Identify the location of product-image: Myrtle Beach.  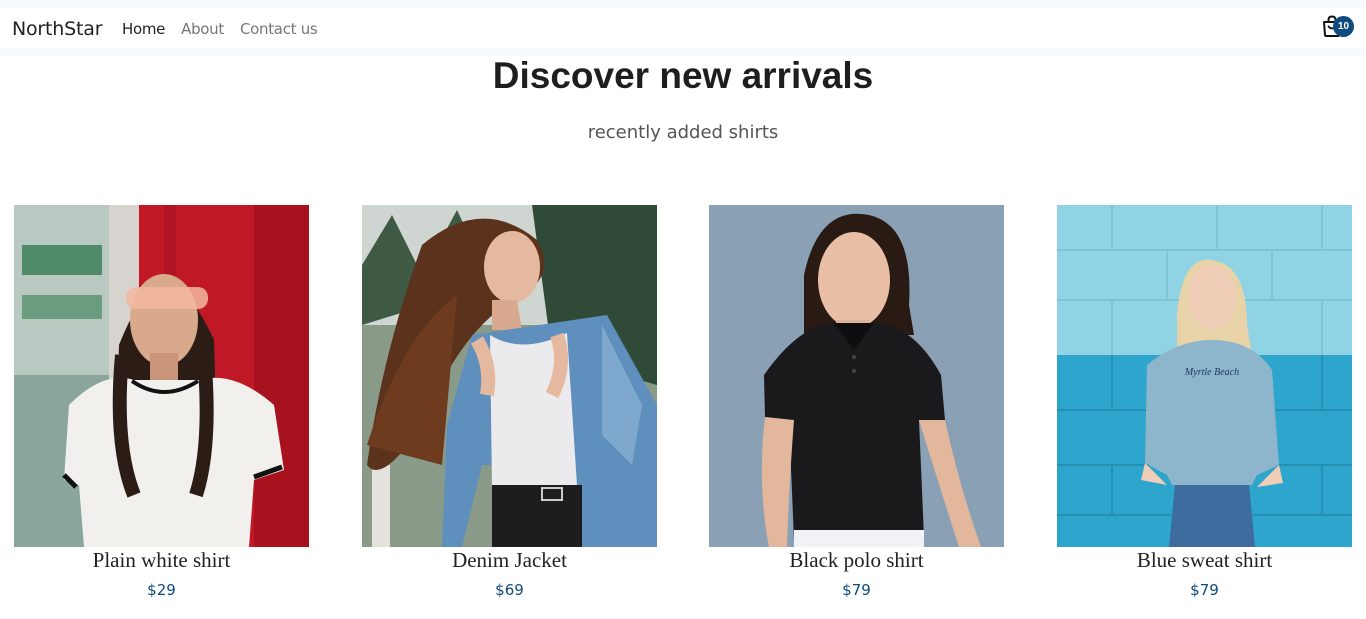
(1204, 376).